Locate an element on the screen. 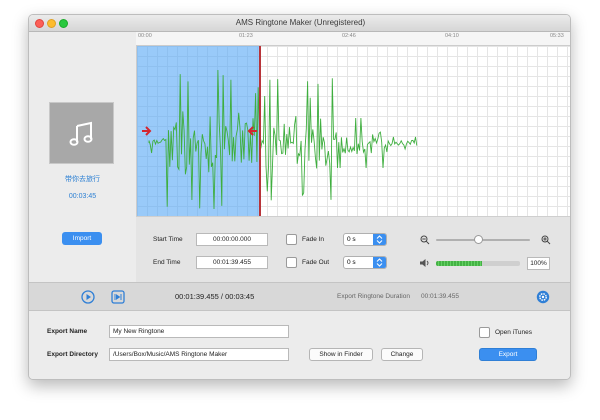 This screenshot has height=420, width=600. fade-out-checkbox is located at coordinates (291, 262).